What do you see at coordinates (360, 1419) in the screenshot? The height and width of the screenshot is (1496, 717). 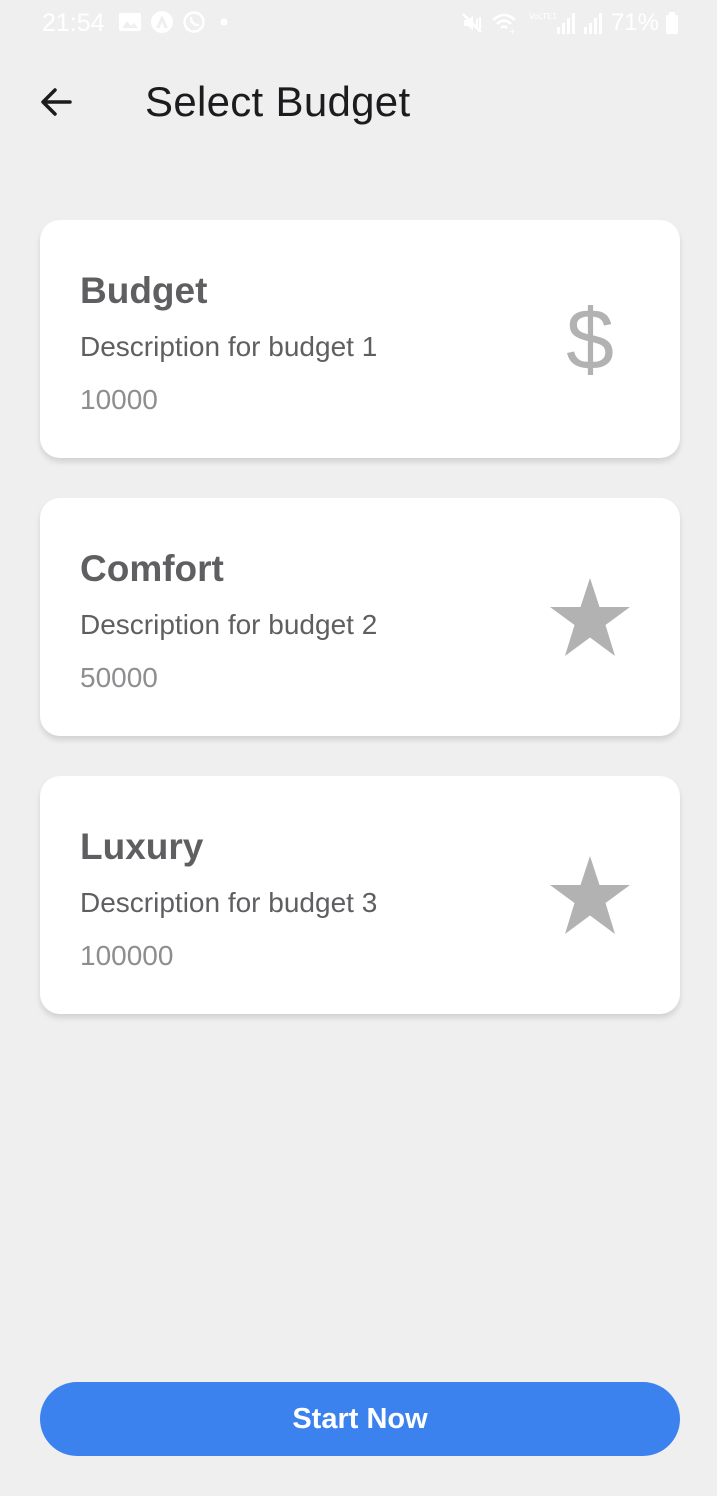 I see `start-now-button: Start Now` at bounding box center [360, 1419].